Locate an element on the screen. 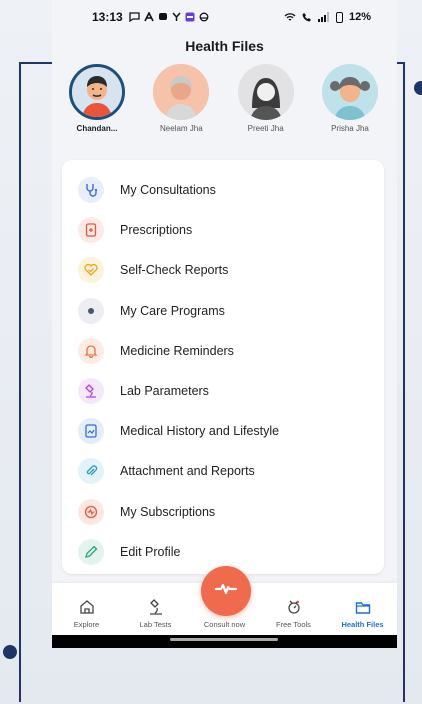 This screenshot has width=422, height=704. nav-label: Lab Tests is located at coordinates (155, 624).